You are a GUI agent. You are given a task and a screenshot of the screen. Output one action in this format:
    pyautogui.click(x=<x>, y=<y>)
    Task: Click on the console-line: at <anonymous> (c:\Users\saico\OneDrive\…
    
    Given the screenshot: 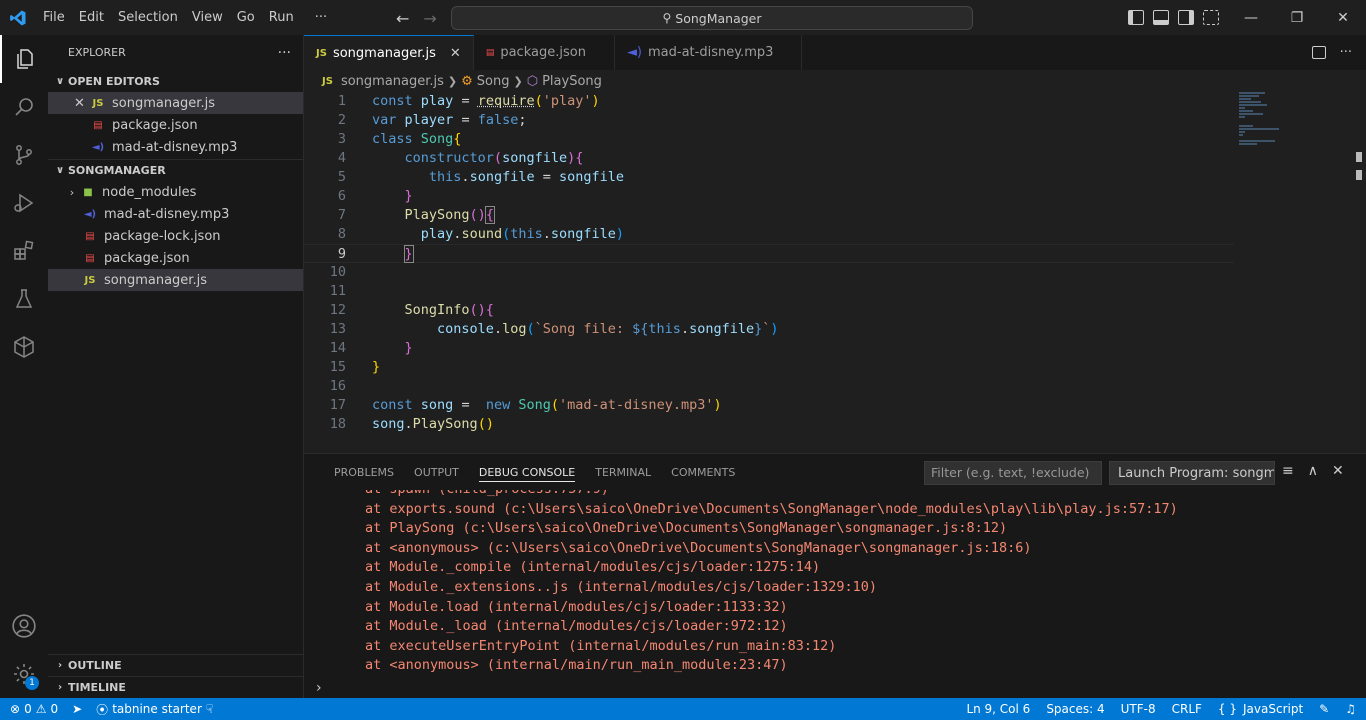 What is the action you would take?
    pyautogui.click(x=698, y=547)
    